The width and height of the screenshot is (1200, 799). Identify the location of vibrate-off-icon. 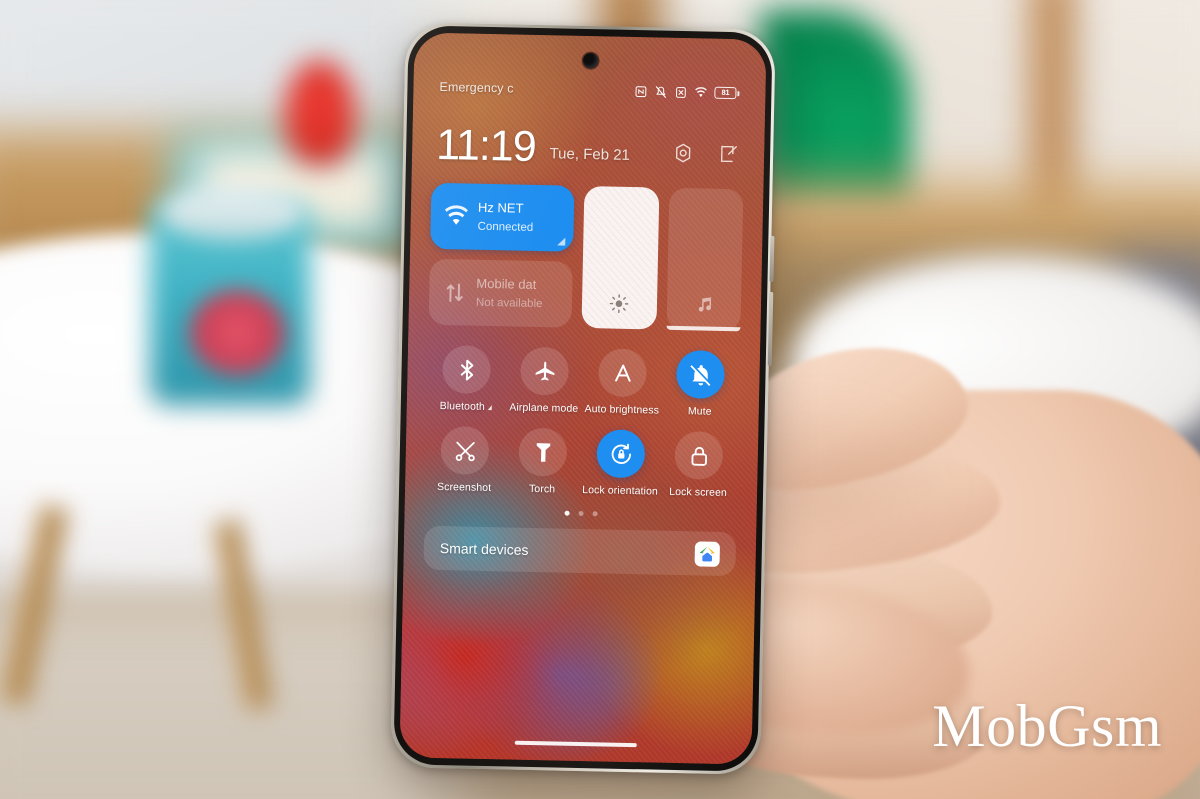
(660, 91).